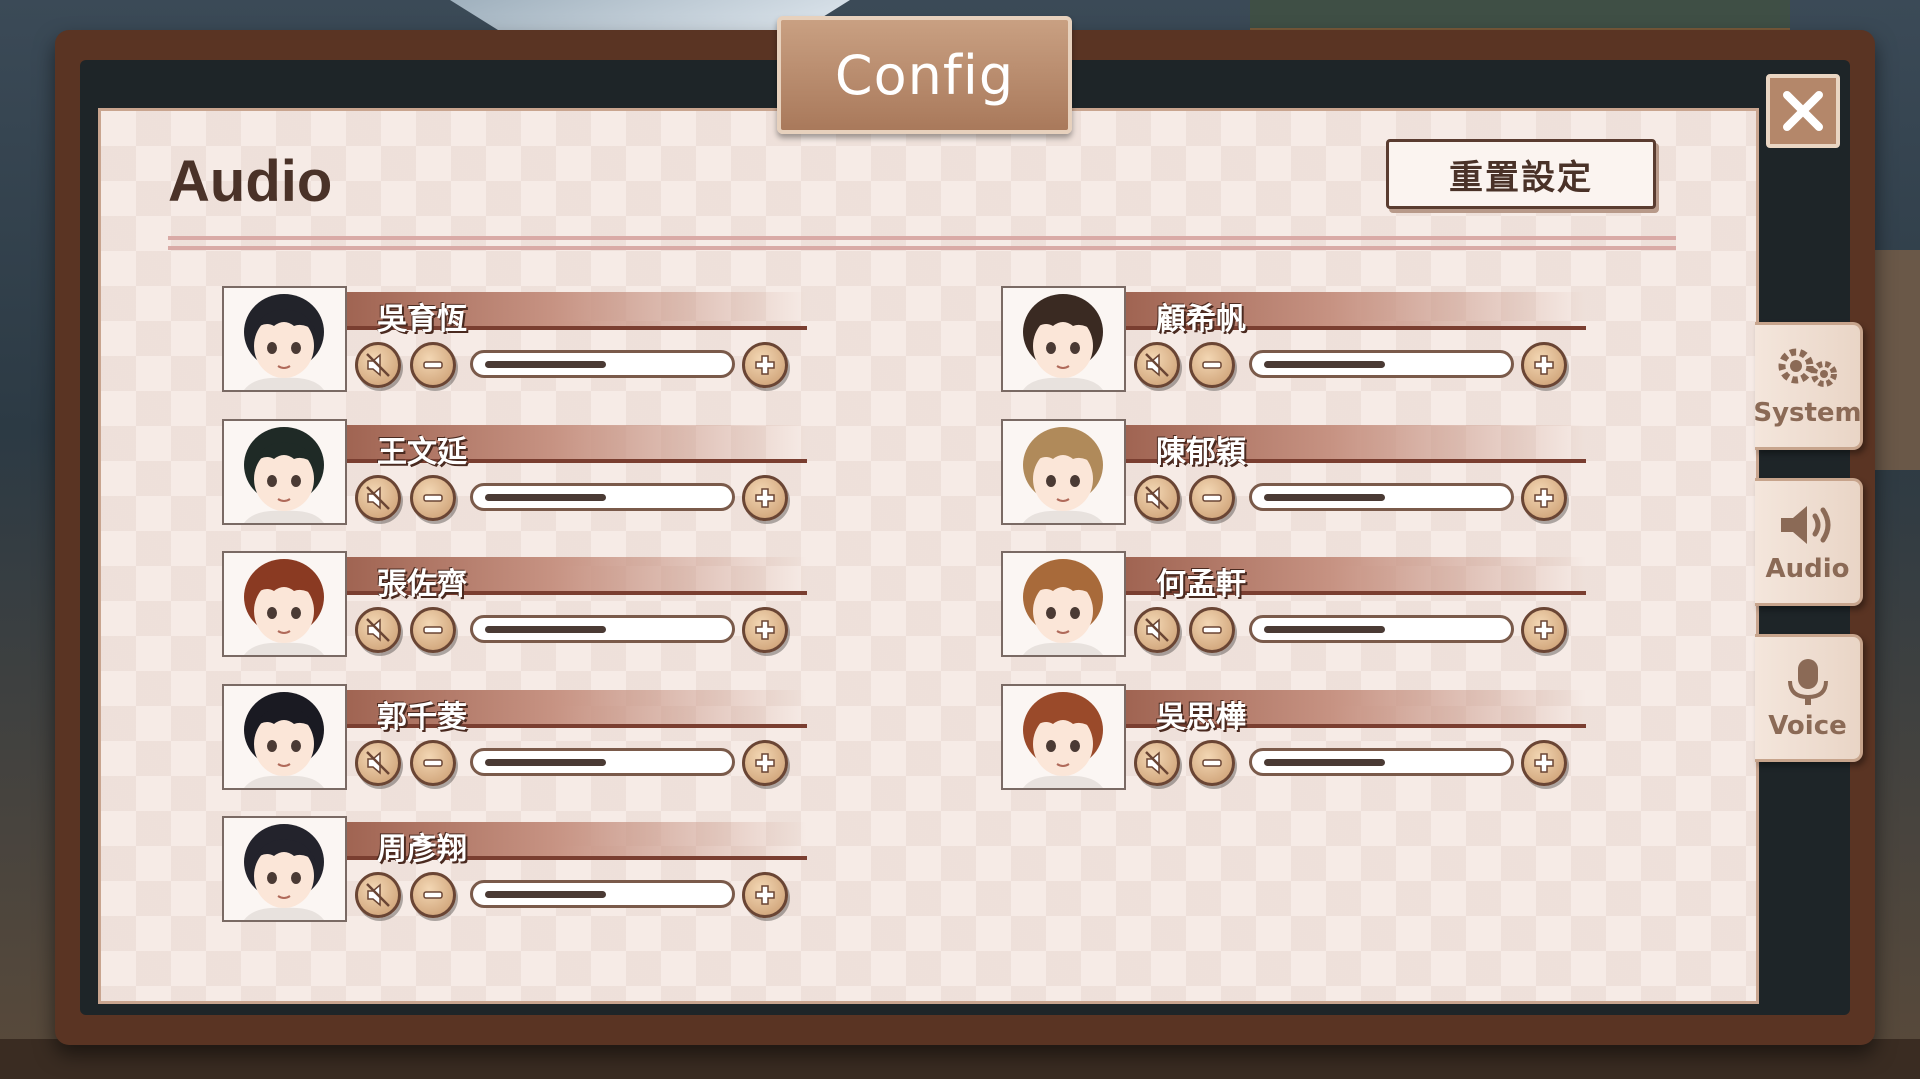 This screenshot has width=1920, height=1079. What do you see at coordinates (1356, 314) in the screenshot?
I see `character-name-bar: 顧希帆` at bounding box center [1356, 314].